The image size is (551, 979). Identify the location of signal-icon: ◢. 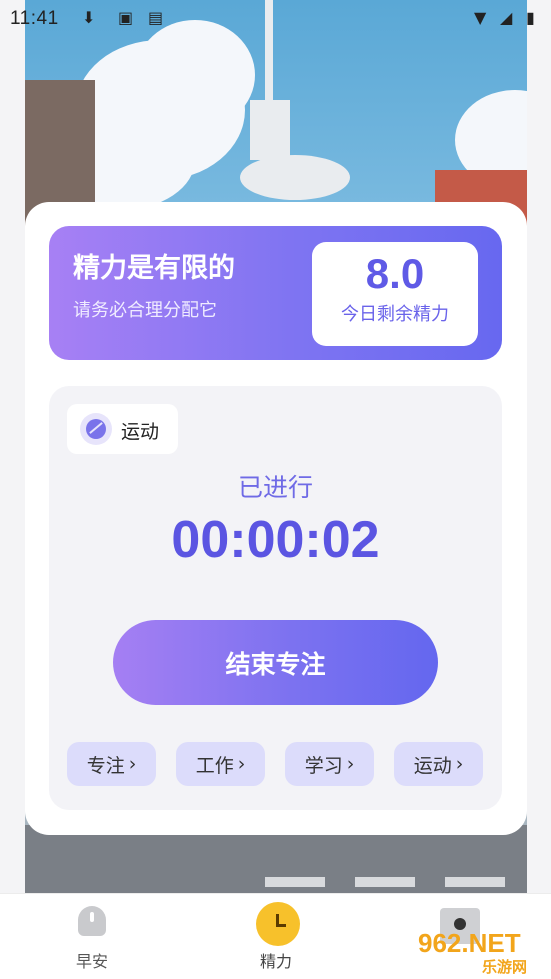
(506, 17).